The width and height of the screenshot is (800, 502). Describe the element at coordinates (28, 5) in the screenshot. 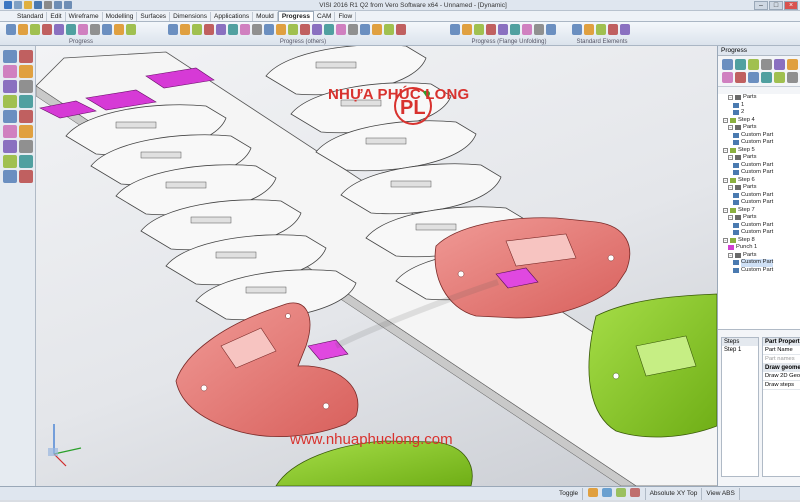

I see `open-icon` at that location.